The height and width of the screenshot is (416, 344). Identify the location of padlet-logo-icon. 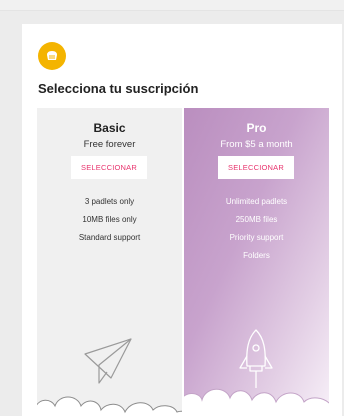
(52, 56).